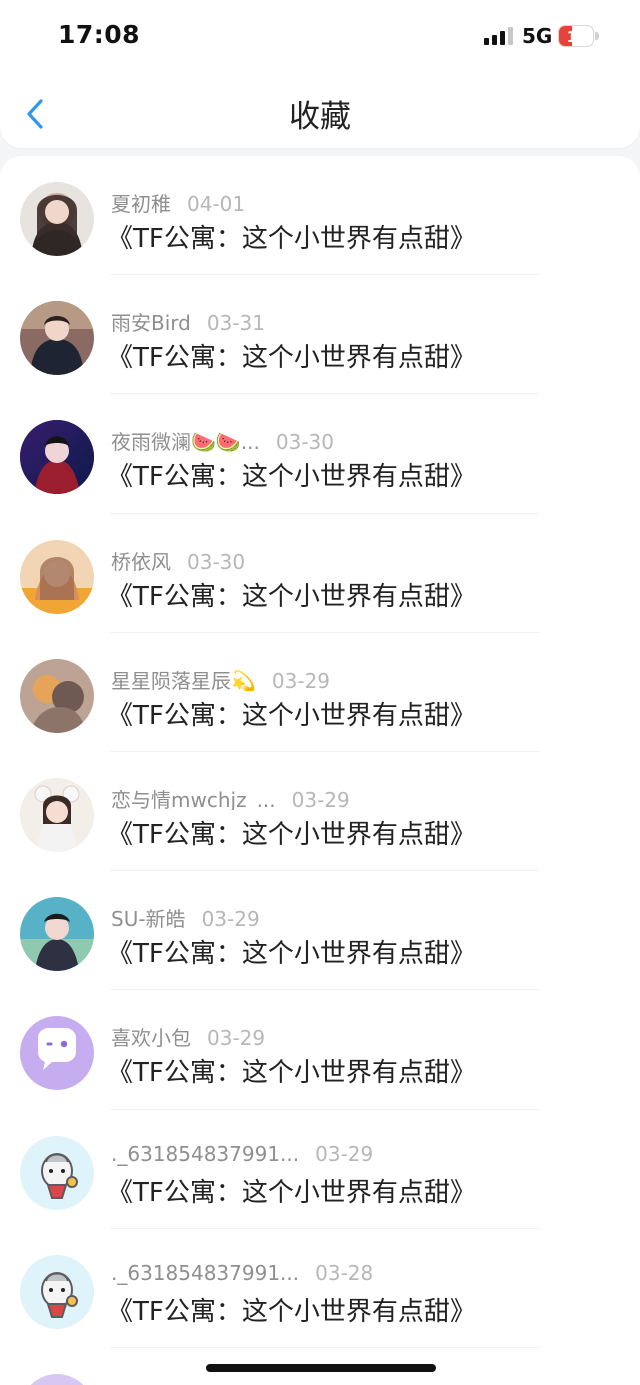  I want to click on item-meta: 夜雨微澜🍉🍉... 03-30, so click(361, 439).